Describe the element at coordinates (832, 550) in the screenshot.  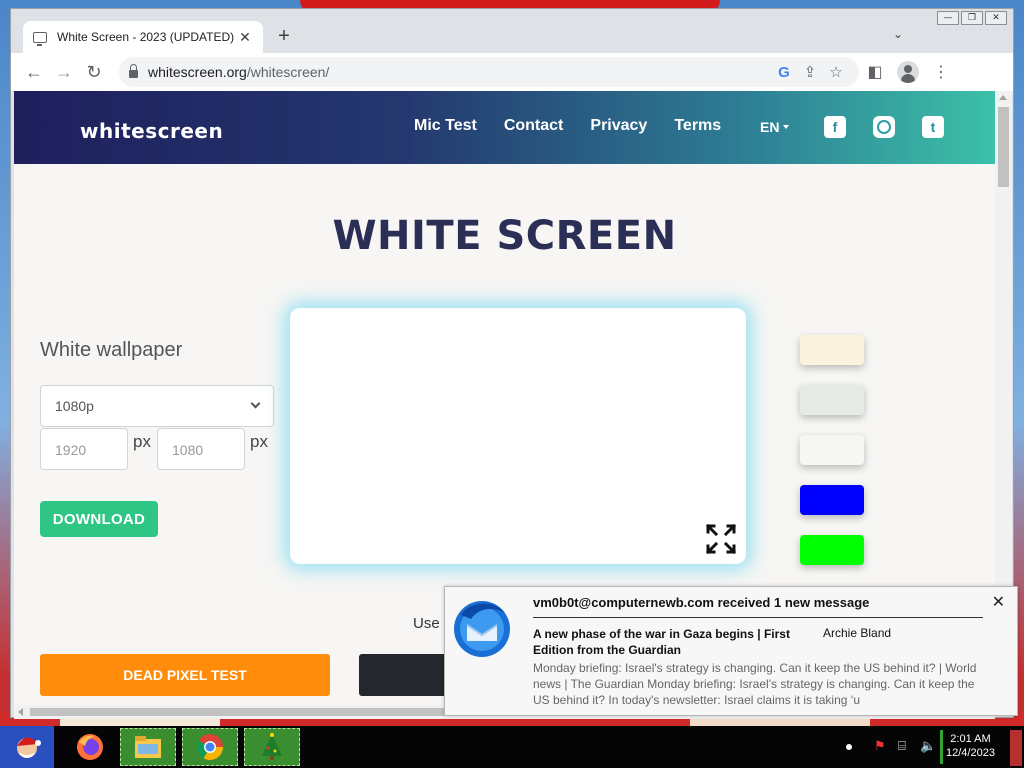
I see `color-swatch-green` at that location.